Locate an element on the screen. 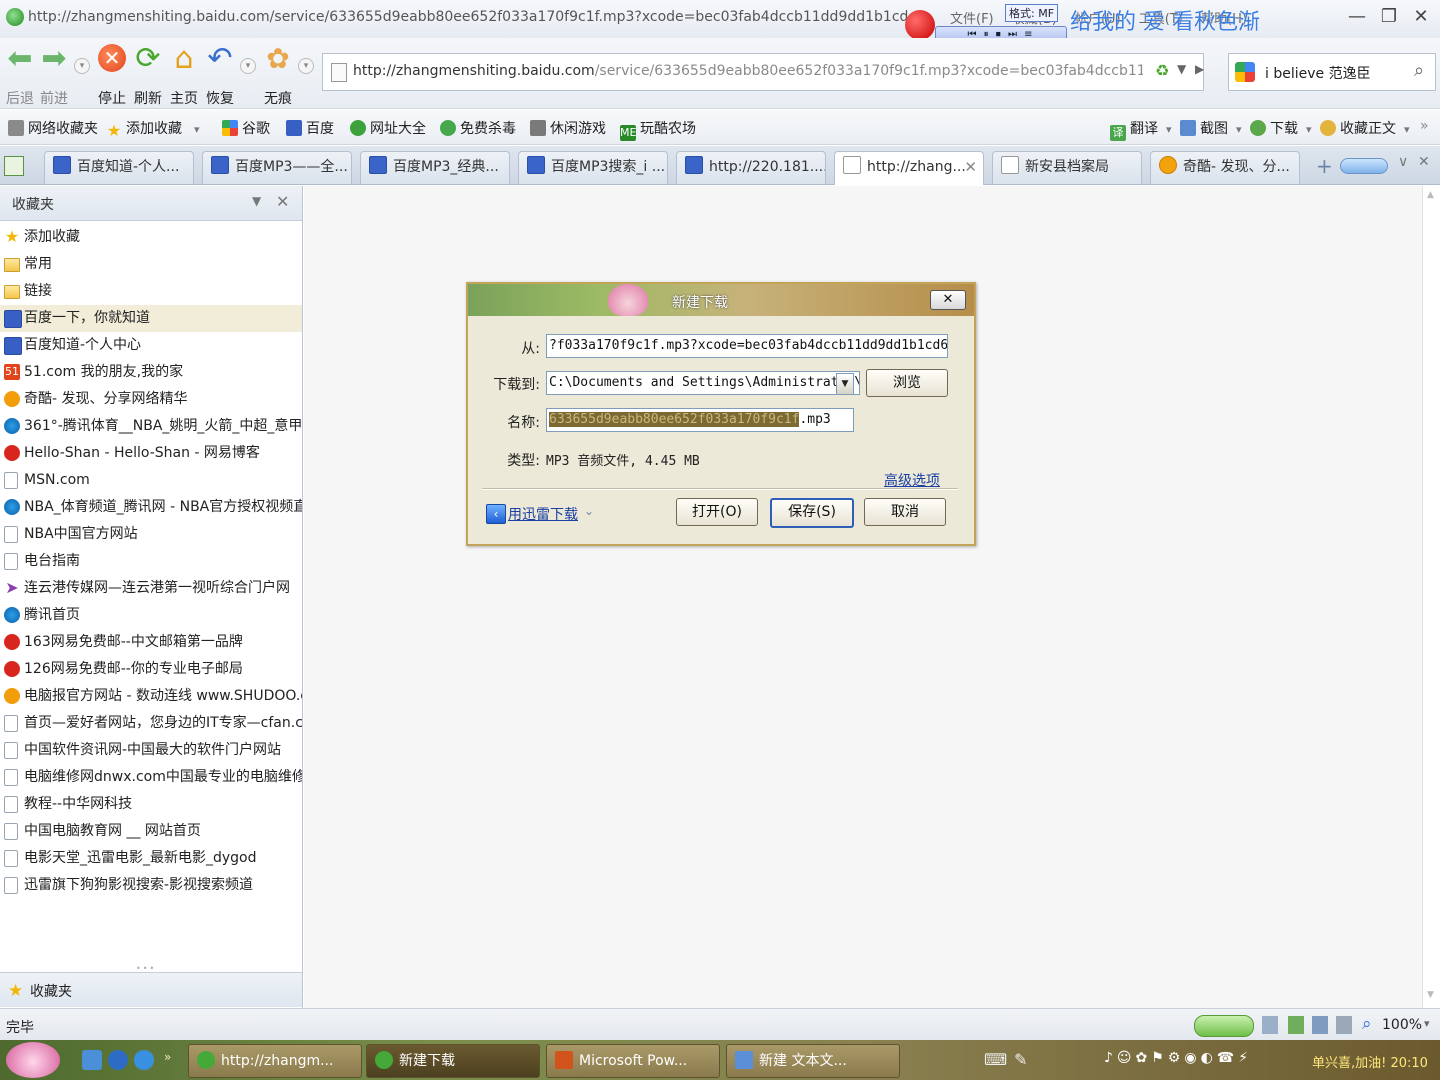 The image size is (1440, 1080). back-button: ⬅ 后退 is located at coordinates (20, 76).